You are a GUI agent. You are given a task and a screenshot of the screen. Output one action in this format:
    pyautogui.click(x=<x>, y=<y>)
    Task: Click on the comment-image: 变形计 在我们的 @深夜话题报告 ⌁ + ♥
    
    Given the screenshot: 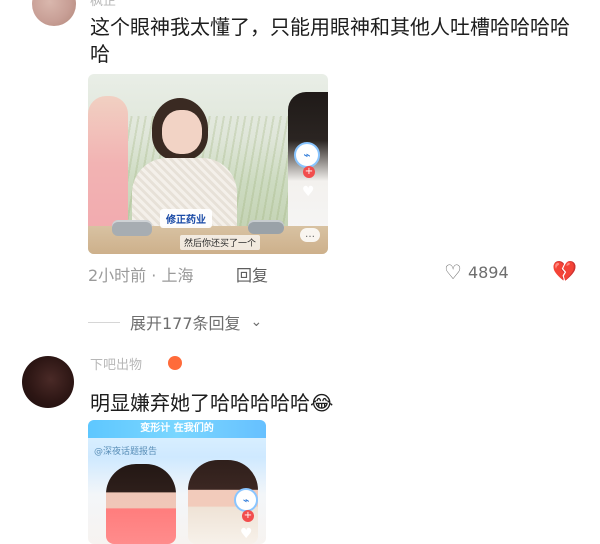 What is the action you would take?
    pyautogui.click(x=177, y=482)
    